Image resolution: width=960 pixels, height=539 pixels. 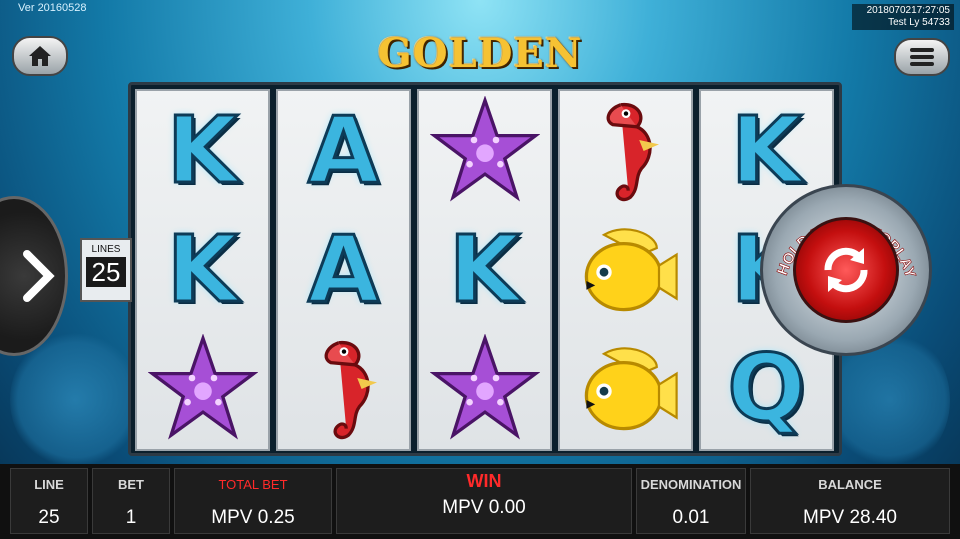 I want to click on line-label: LINE, so click(x=49, y=484).